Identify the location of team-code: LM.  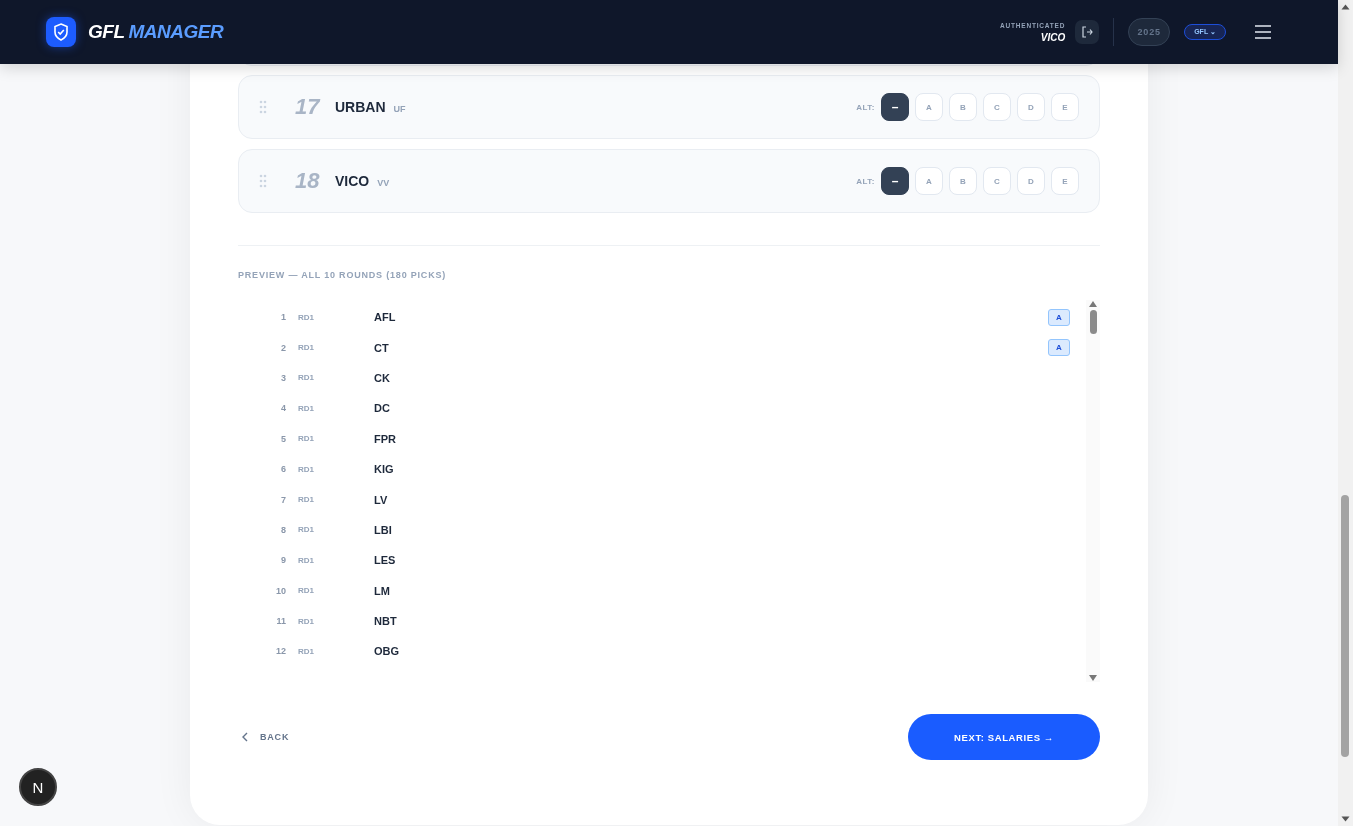
(382, 590).